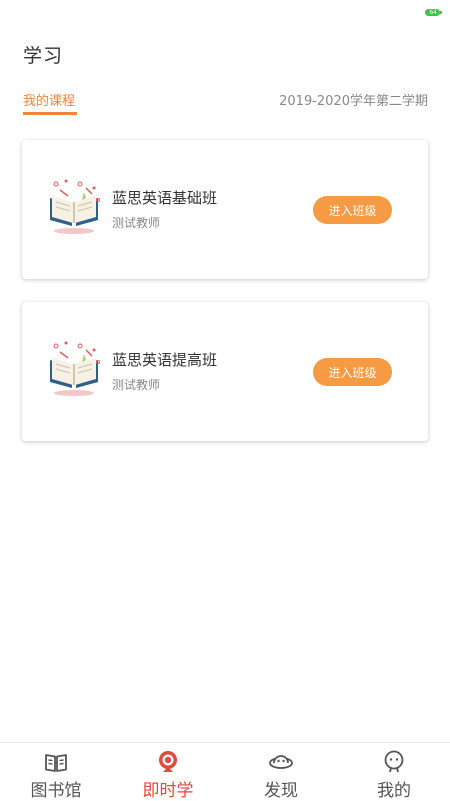  Describe the element at coordinates (168, 791) in the screenshot. I see `nav-label: 即时学` at that location.